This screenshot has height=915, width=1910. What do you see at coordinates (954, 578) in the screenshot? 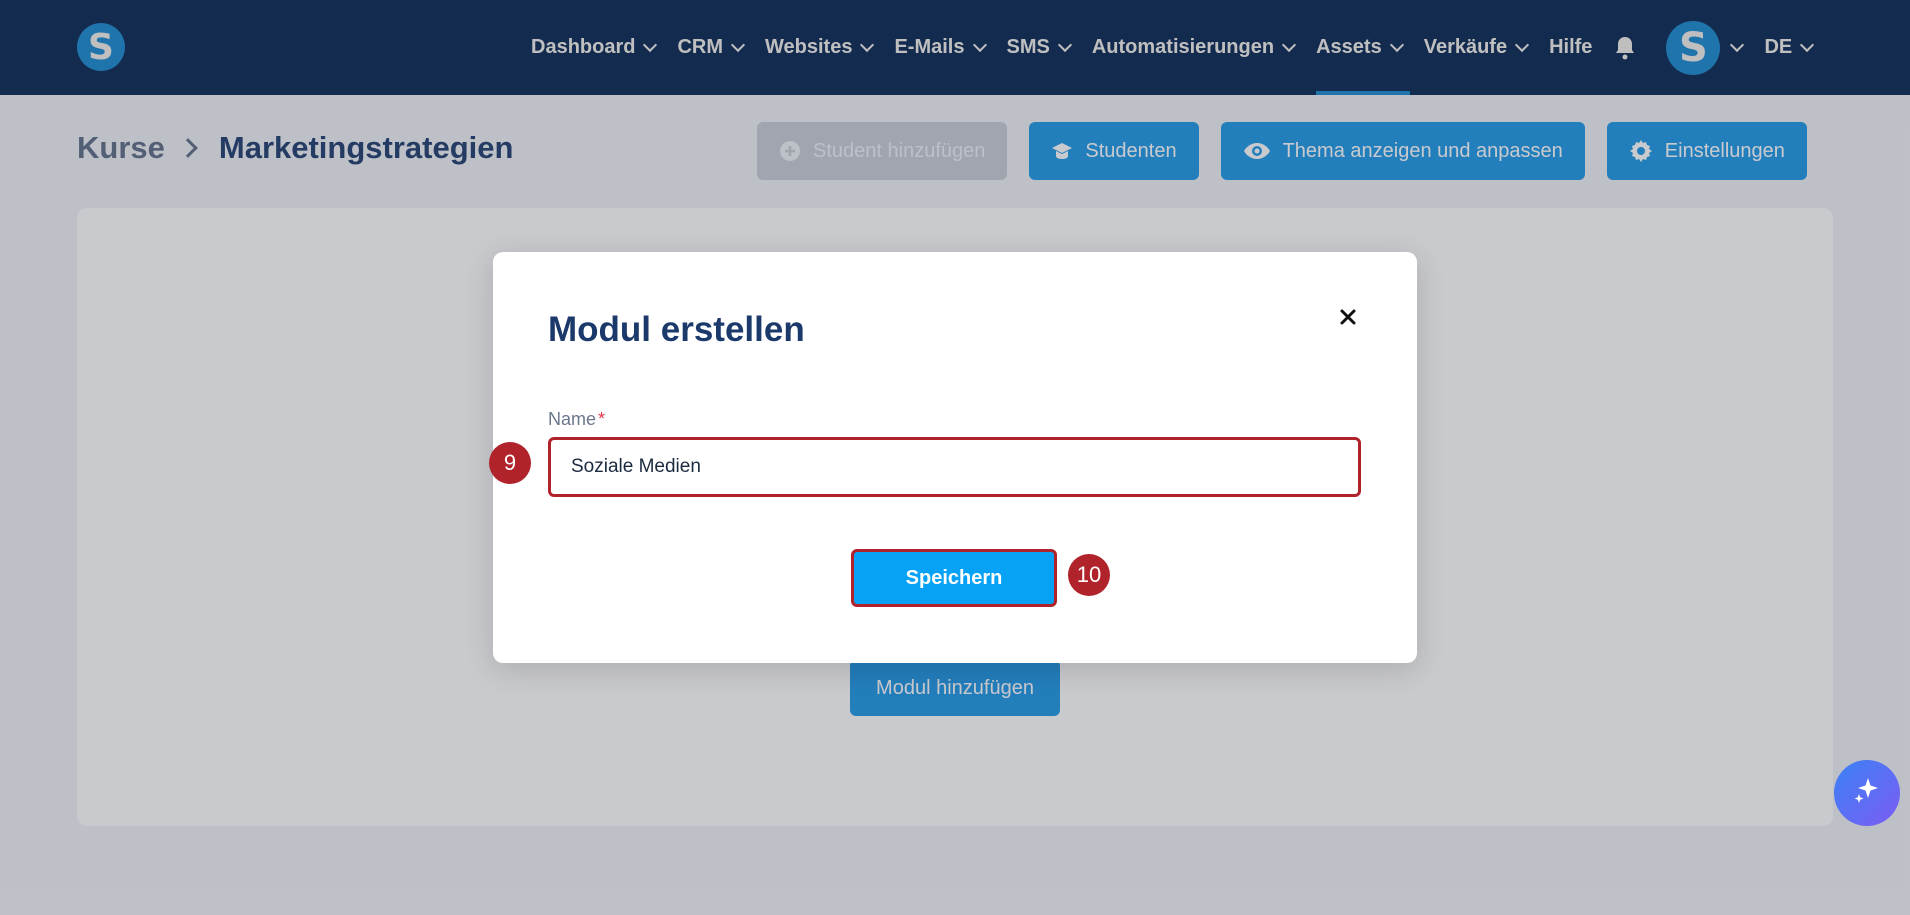
I see `save-button: Speichern` at bounding box center [954, 578].